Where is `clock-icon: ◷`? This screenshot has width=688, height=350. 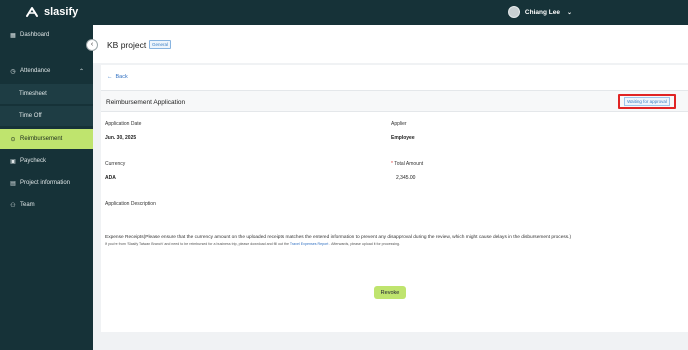 clock-icon: ◷ is located at coordinates (13, 71).